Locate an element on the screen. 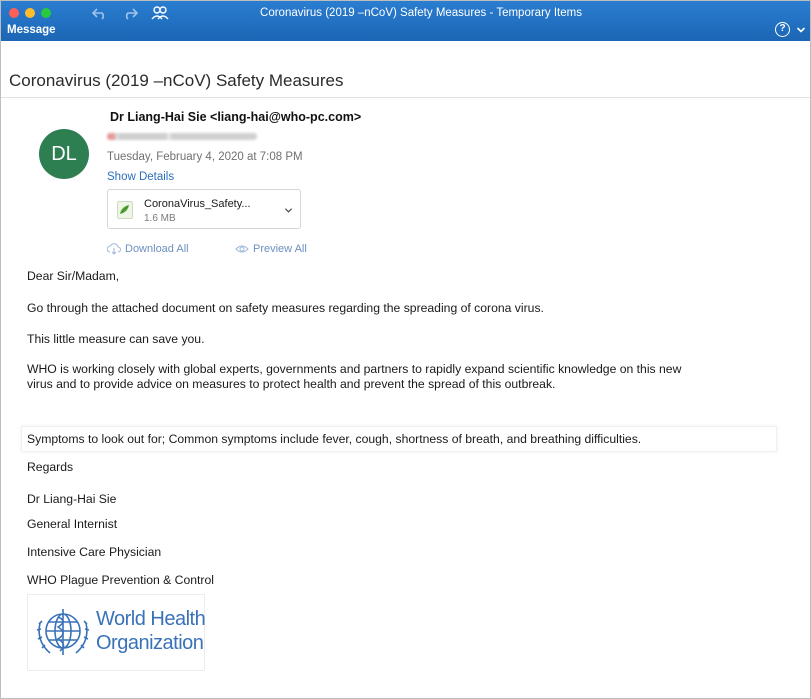 The width and height of the screenshot is (811, 699). body-paragraph-2: This little measure can save you. is located at coordinates (116, 339).